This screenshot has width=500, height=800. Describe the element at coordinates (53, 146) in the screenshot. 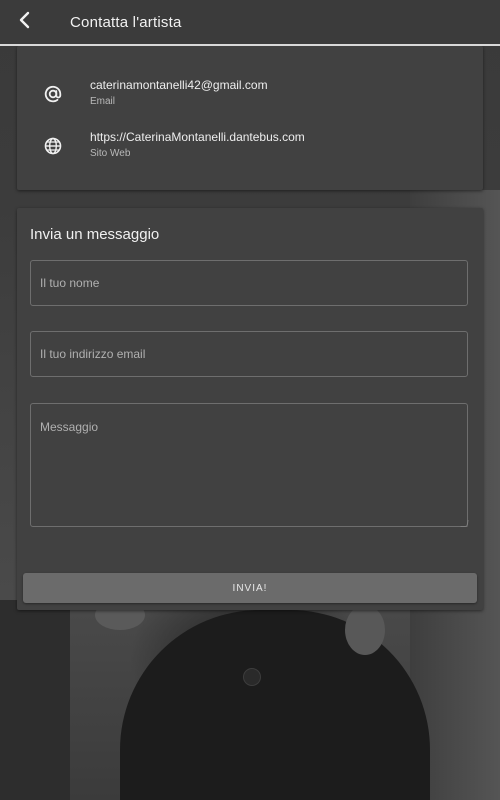

I see `globe-icon` at that location.